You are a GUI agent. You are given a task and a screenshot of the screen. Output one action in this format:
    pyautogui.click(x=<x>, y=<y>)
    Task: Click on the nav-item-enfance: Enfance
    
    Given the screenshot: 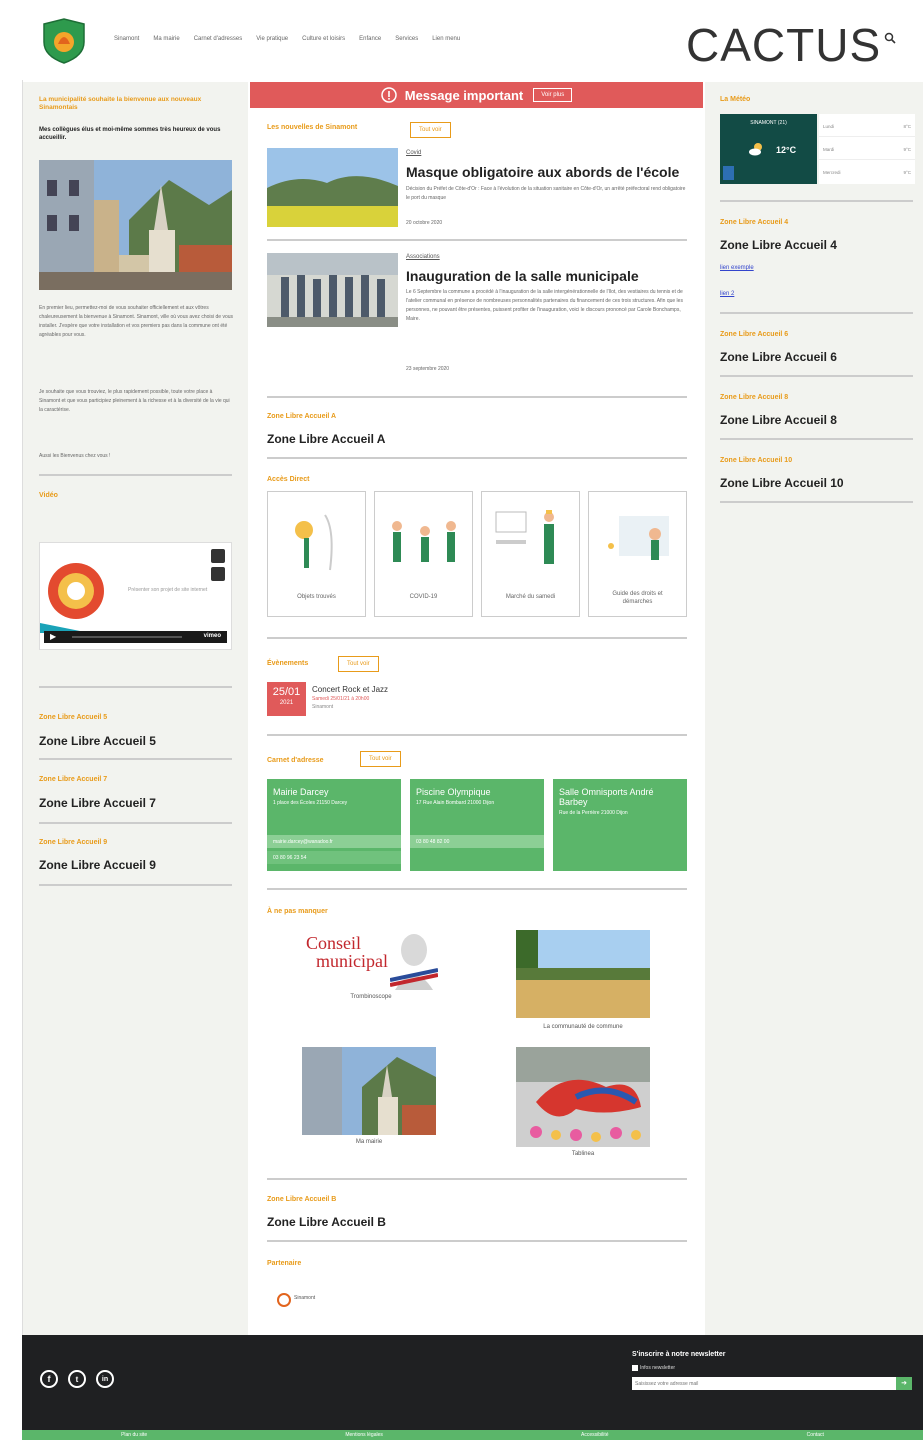 What is the action you would take?
    pyautogui.click(x=370, y=39)
    